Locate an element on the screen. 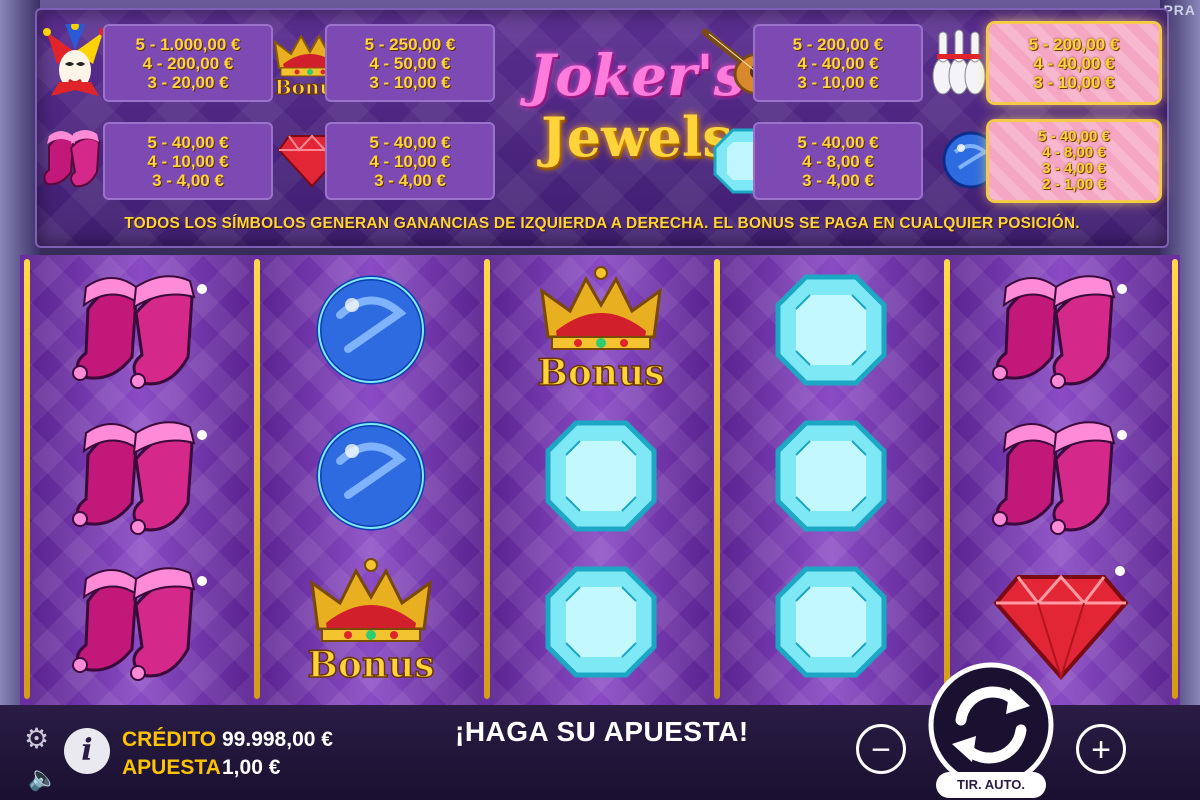 The image size is (1200, 800). speaker-icon: 🔈 is located at coordinates (43, 778).